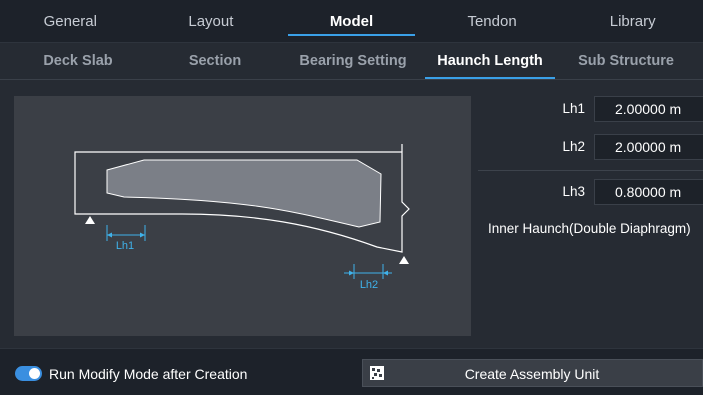  I want to click on lh2-label: Lh2, so click(573, 146).